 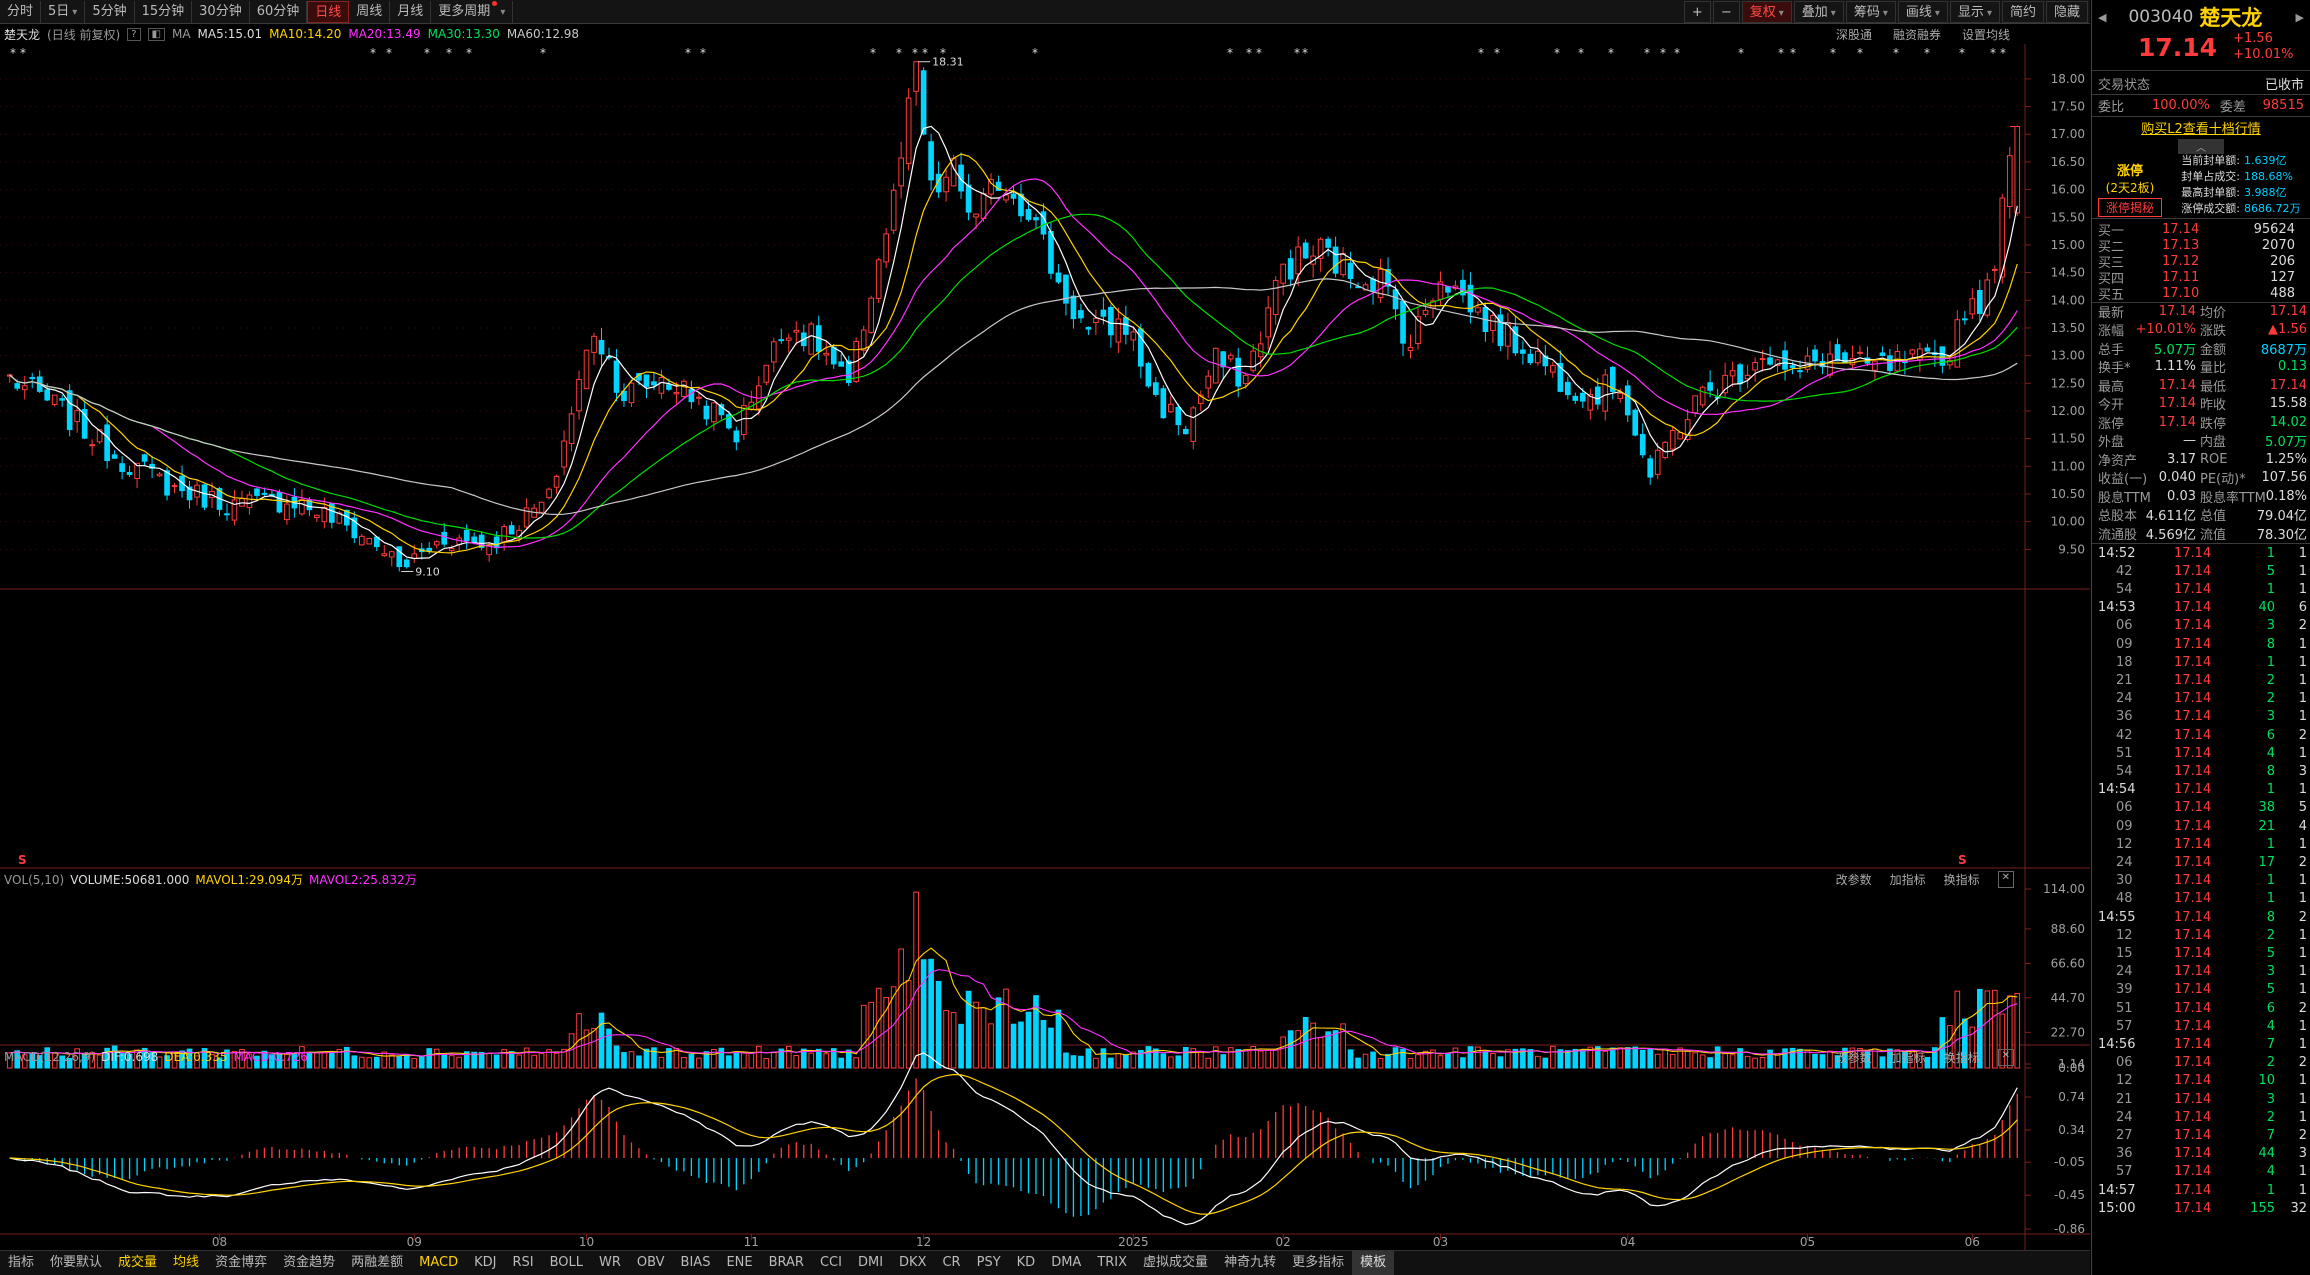 I want to click on indicator-tab-20: PSY, so click(x=989, y=1263).